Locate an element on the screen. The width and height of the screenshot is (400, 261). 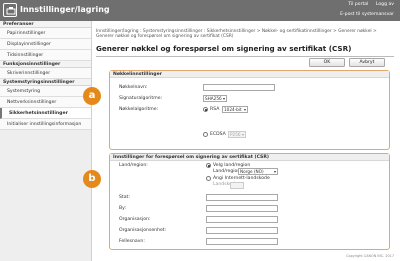
state-input is located at coordinates (242, 197).